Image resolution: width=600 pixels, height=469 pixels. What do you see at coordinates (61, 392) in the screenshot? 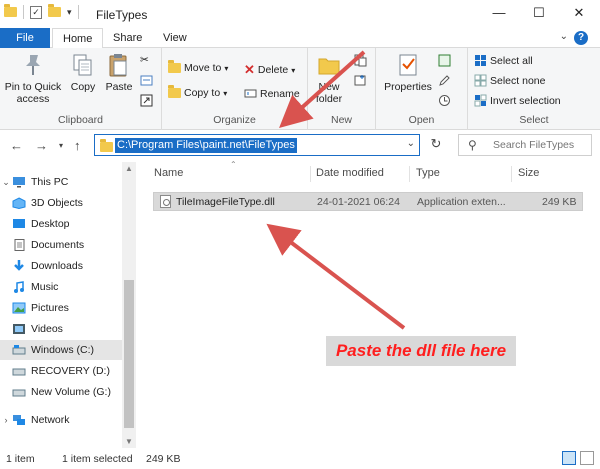
I see `nav-item-new-volume-g: New Volume (G:)` at bounding box center [61, 392].